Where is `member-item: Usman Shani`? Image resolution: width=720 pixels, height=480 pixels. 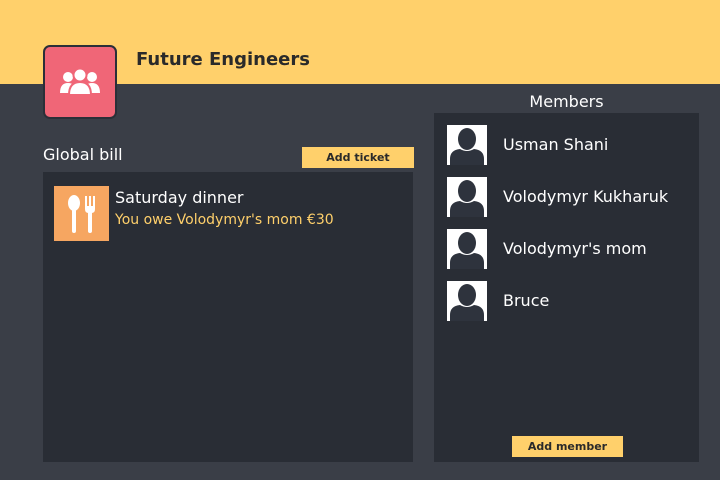
member-item: Usman Shani is located at coordinates (569, 145).